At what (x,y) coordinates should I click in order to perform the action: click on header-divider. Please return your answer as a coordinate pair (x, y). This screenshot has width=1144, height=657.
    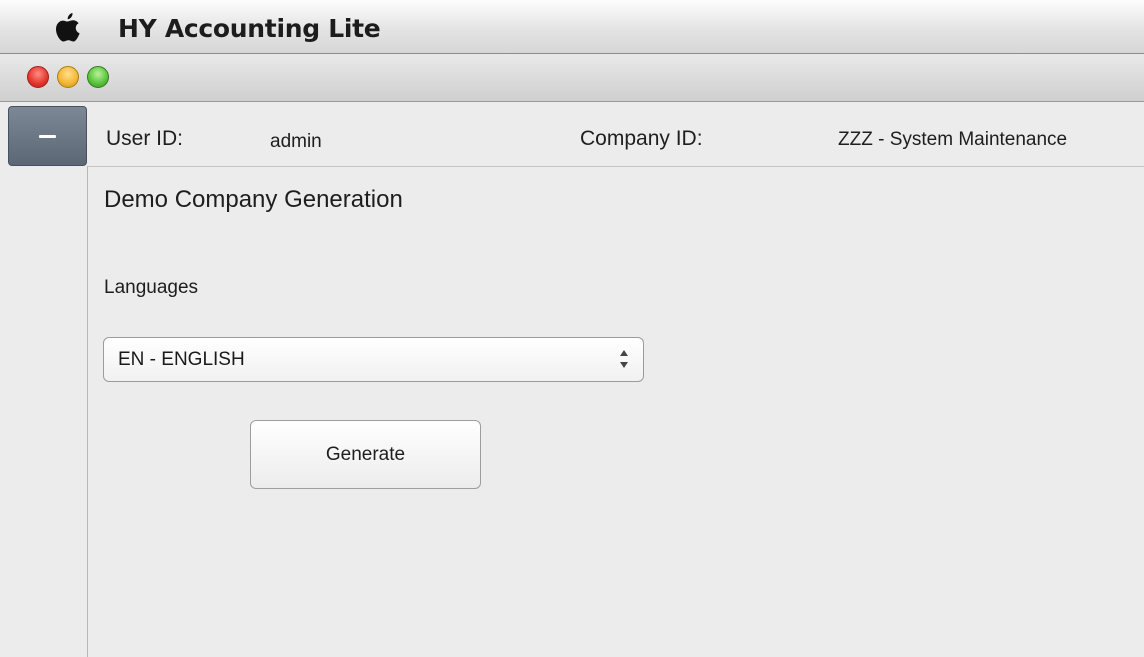
    Looking at the image, I should click on (616, 166).